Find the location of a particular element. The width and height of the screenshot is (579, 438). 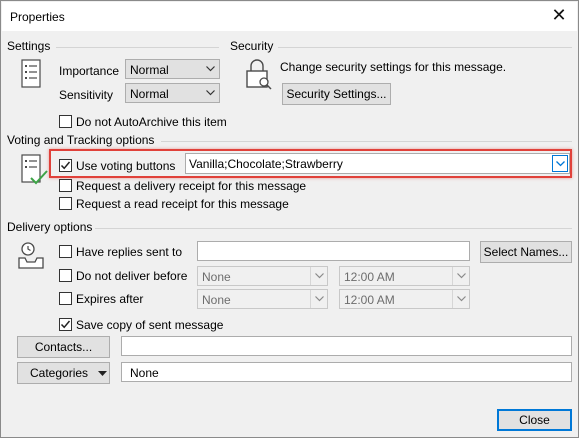

close-window-icon: ✕ is located at coordinates (559, 16).